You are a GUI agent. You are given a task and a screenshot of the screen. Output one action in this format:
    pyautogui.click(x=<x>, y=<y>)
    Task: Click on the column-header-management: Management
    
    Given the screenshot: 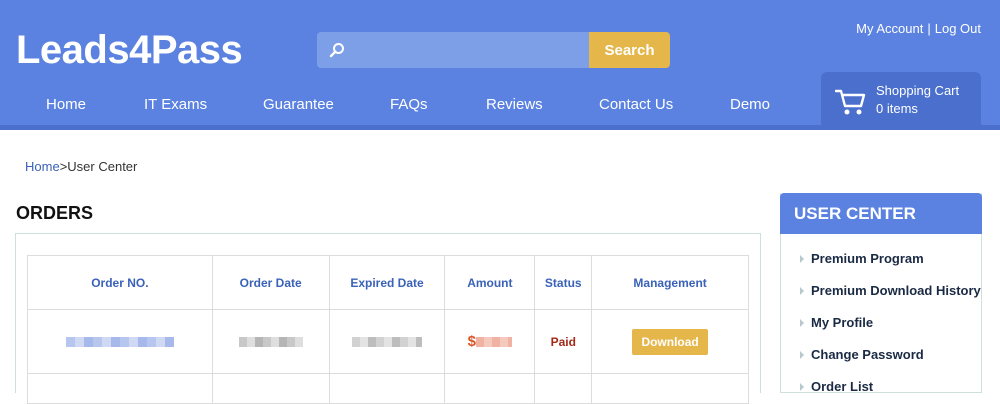 What is the action you would take?
    pyautogui.click(x=670, y=282)
    